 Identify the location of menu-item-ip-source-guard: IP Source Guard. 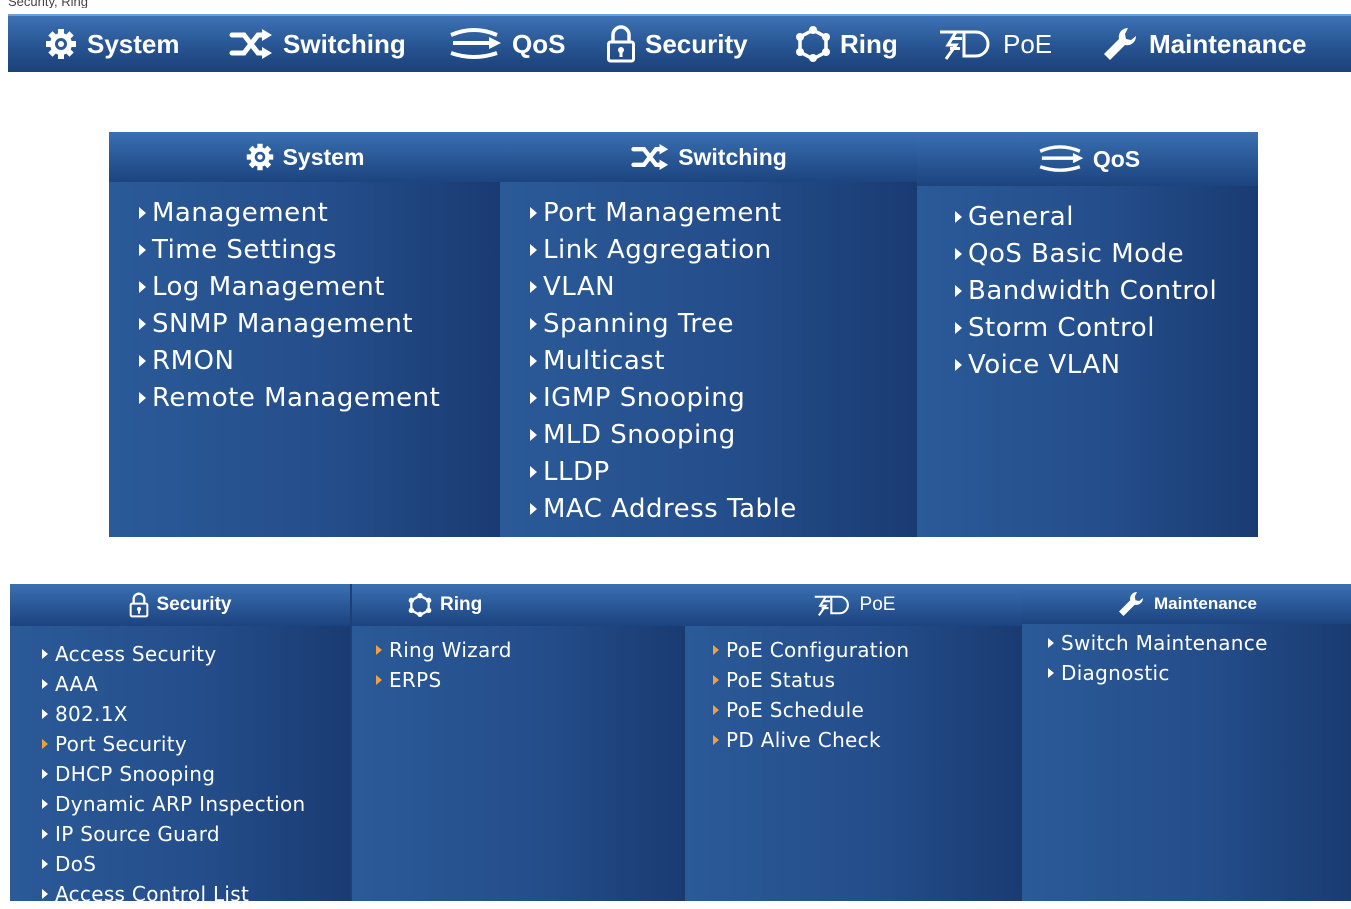
(196, 834).